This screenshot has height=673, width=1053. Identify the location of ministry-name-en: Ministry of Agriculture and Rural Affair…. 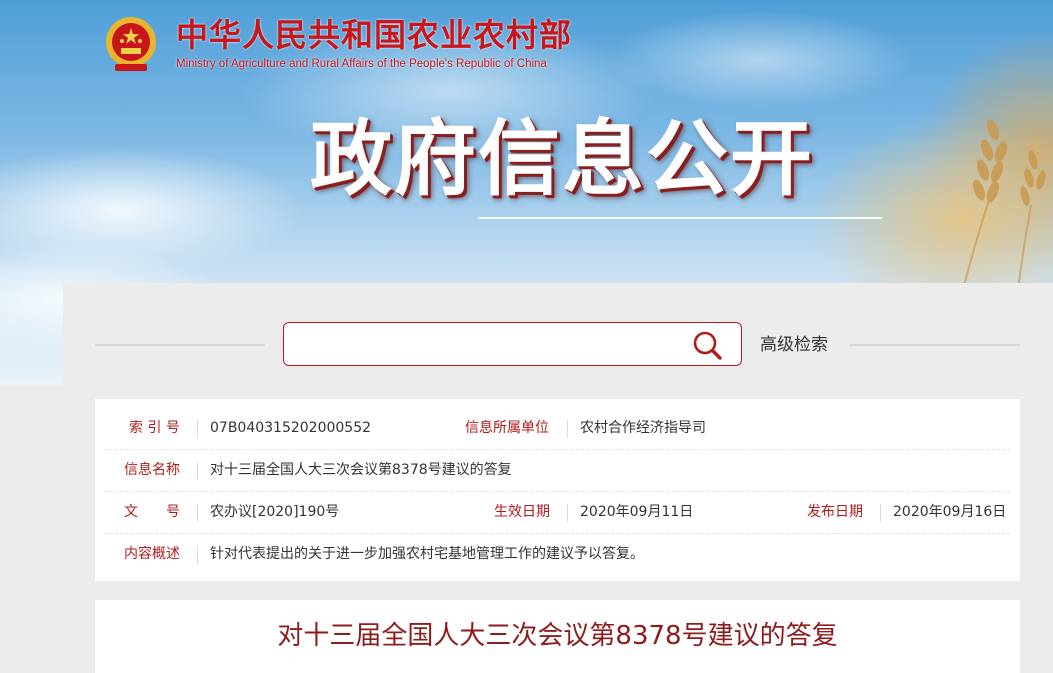
(361, 64).